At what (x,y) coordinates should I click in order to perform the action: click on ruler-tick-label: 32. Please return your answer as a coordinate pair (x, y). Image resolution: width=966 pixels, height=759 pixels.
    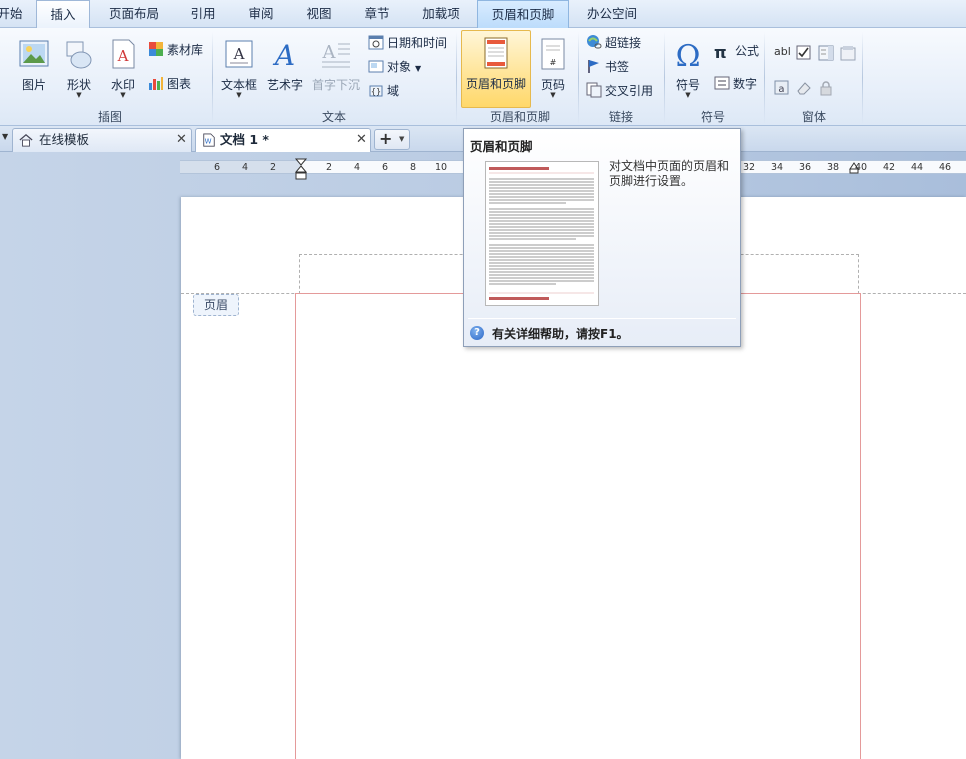
    Looking at the image, I should click on (749, 167).